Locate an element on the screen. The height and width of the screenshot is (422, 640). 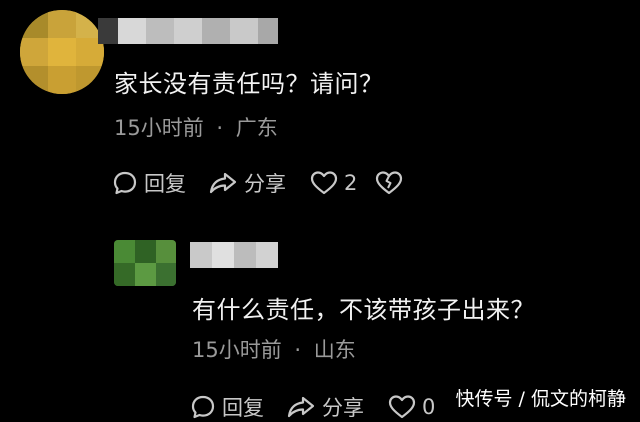
comment-actions: 回复 分享 2 is located at coordinates (257, 183).